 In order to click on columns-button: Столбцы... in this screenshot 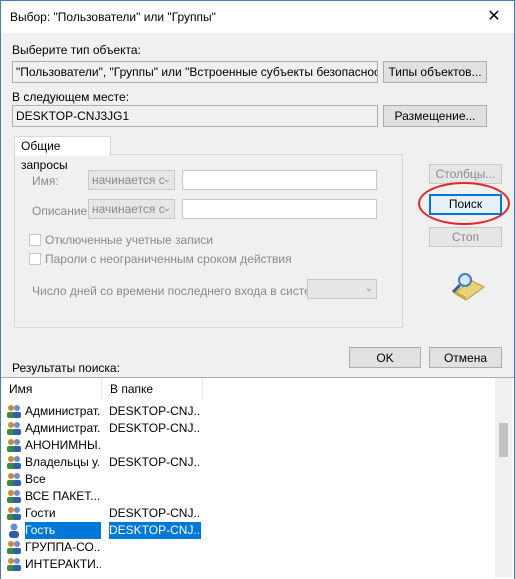, I will do `click(465, 174)`.